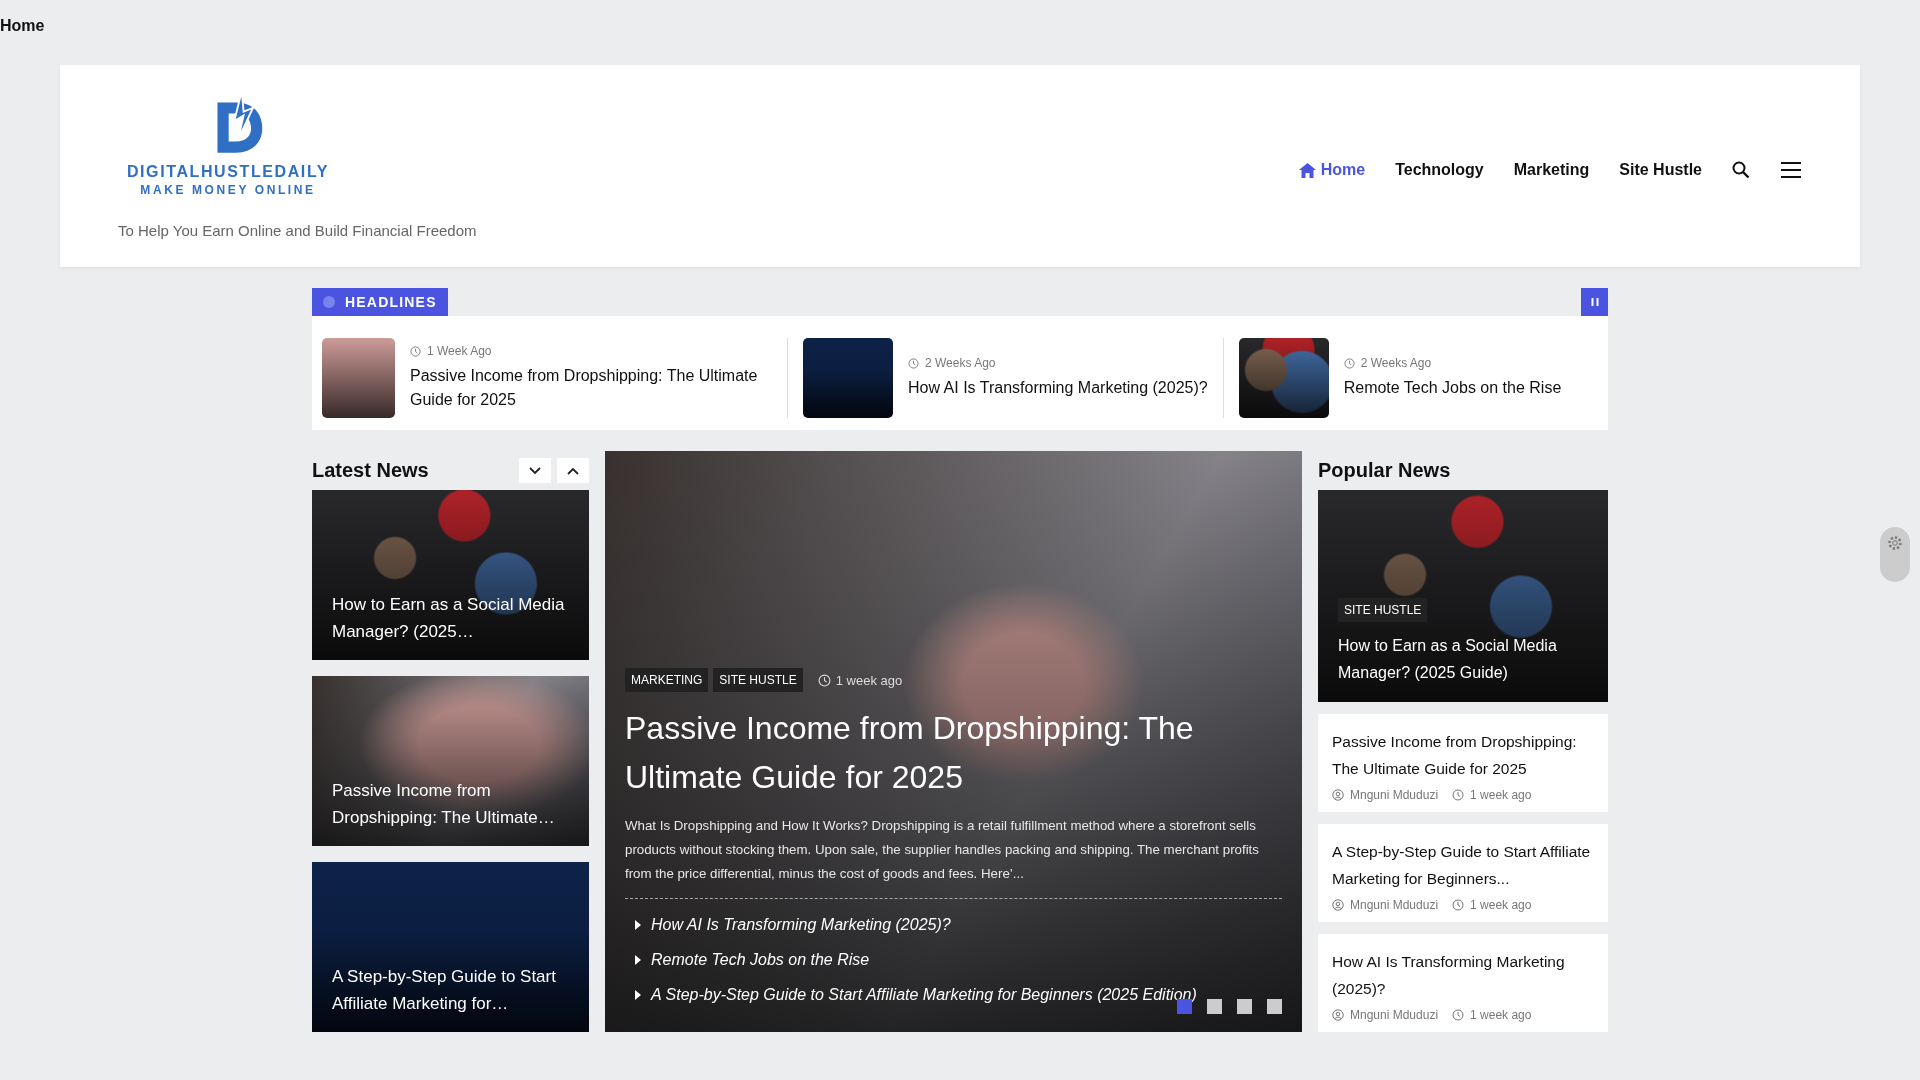  I want to click on news-title: How AI Is Transforming Marketing (2025)?, so click(1463, 975).